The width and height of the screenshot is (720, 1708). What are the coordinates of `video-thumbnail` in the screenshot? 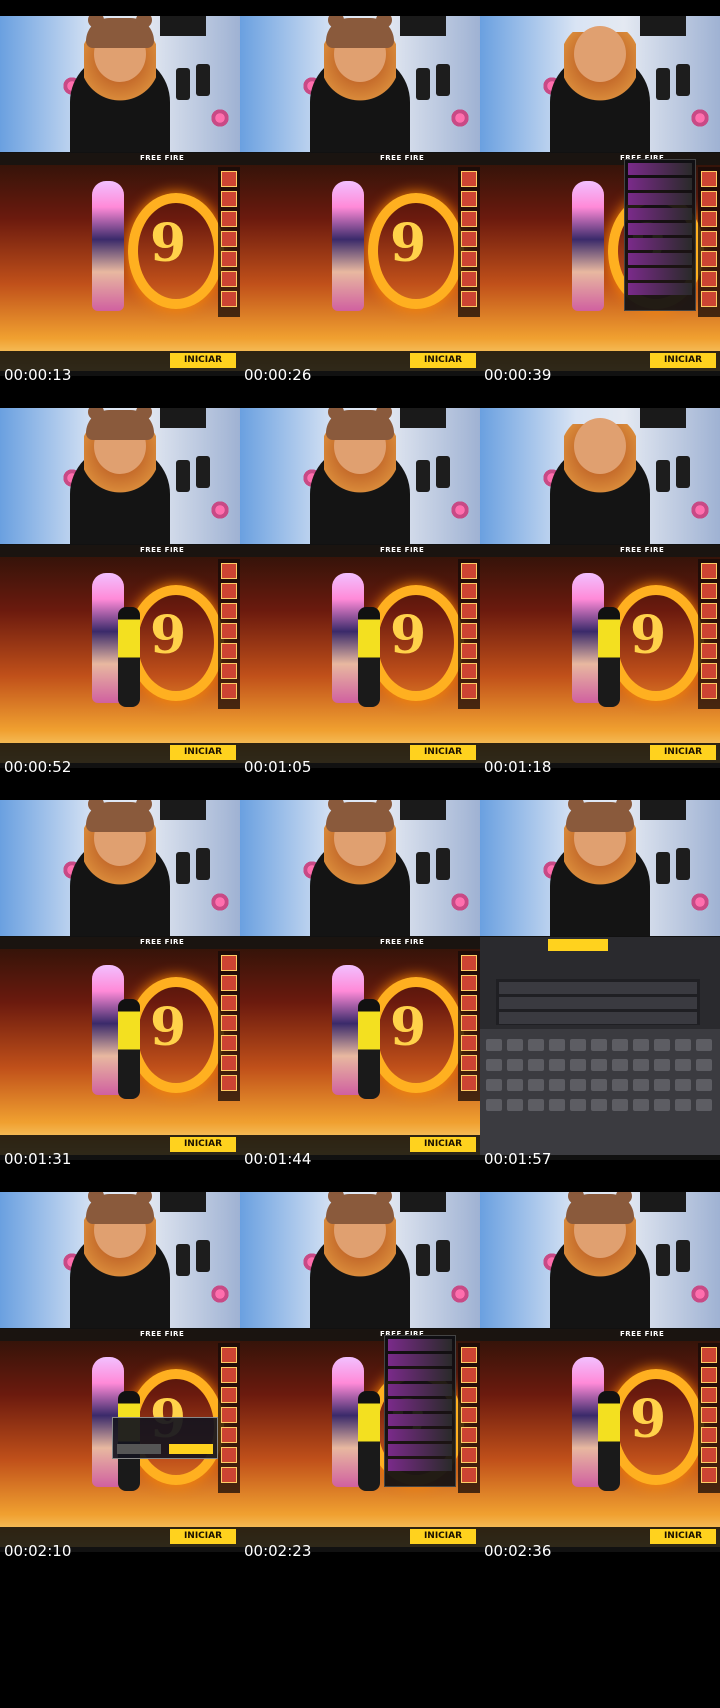 It's located at (600, 980).